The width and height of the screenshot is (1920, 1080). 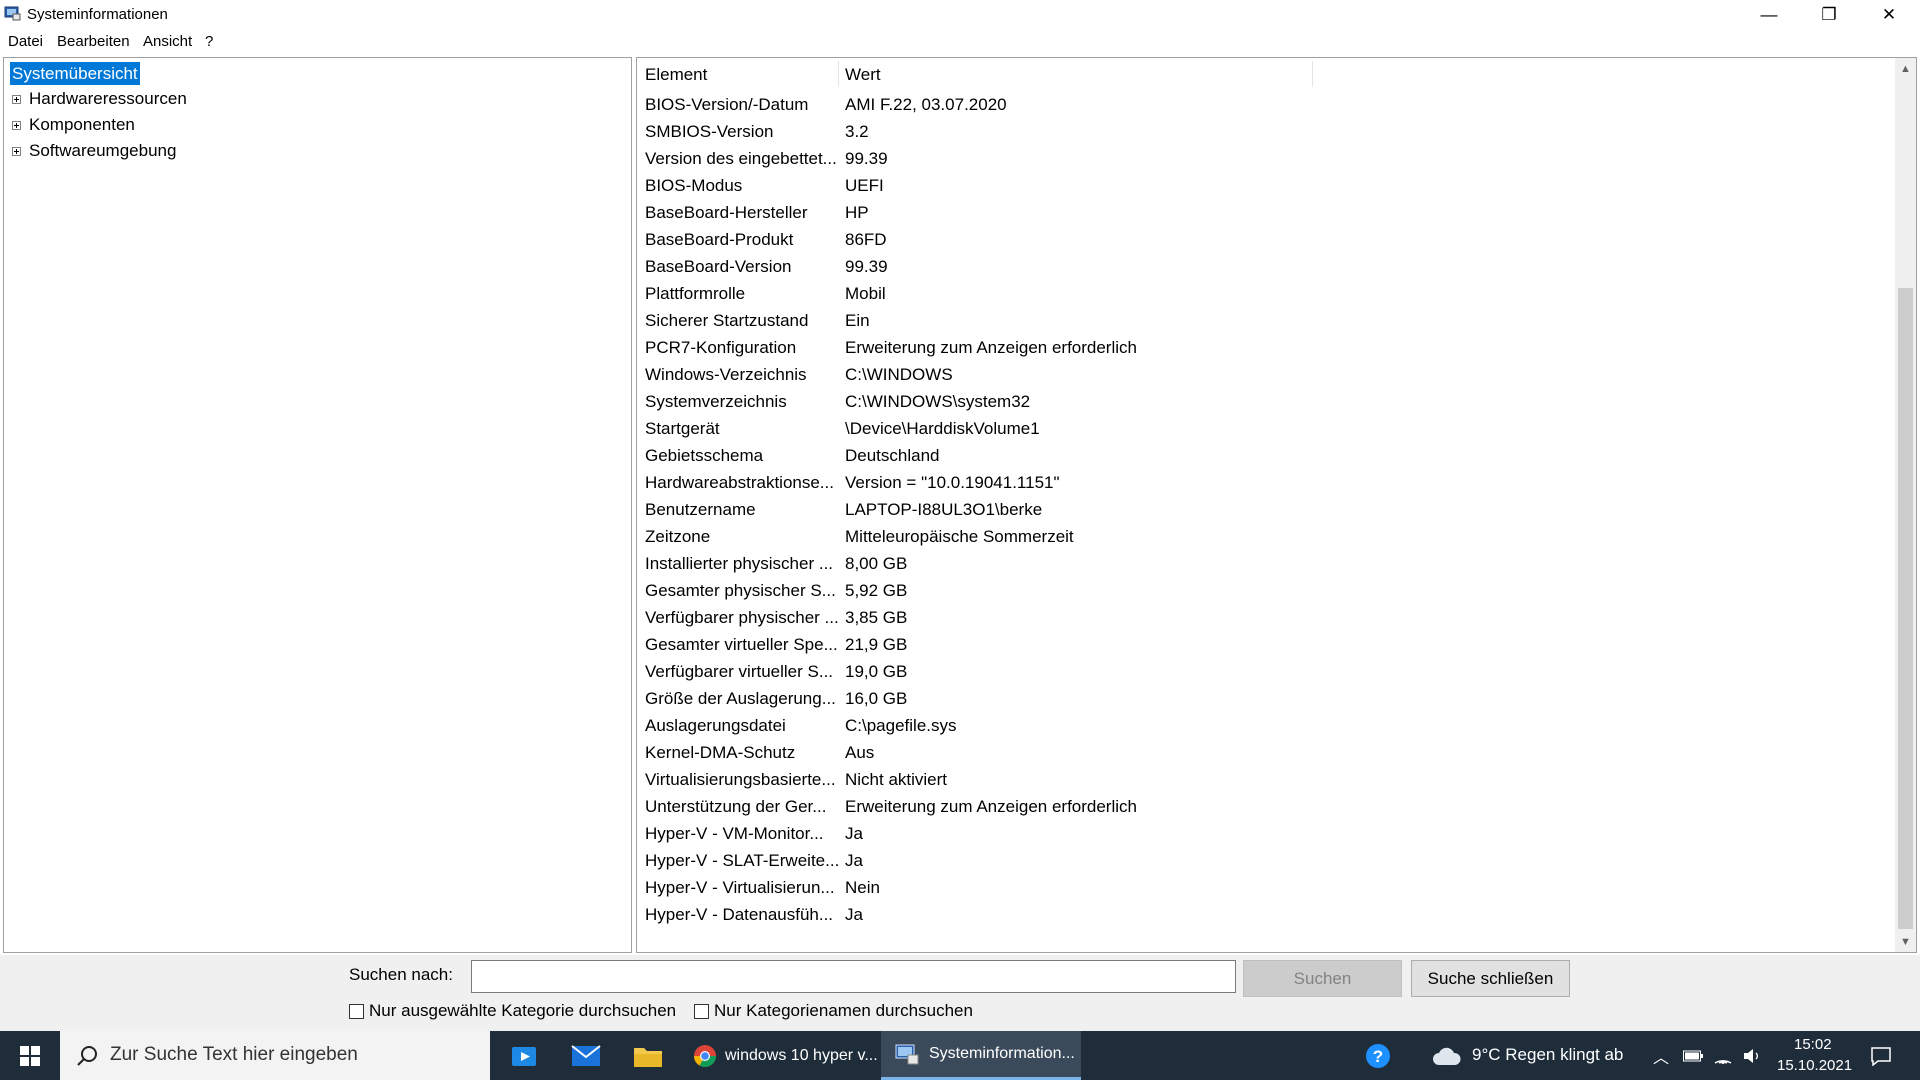 What do you see at coordinates (1257, 617) in the screenshot?
I see `table-row: Verfügbarer physischer ... 3,85 GB` at bounding box center [1257, 617].